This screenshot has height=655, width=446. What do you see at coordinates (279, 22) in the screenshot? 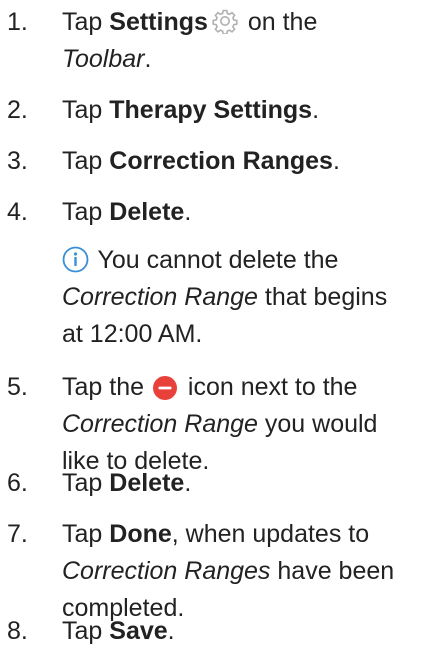
I see `step-text: on the` at bounding box center [279, 22].